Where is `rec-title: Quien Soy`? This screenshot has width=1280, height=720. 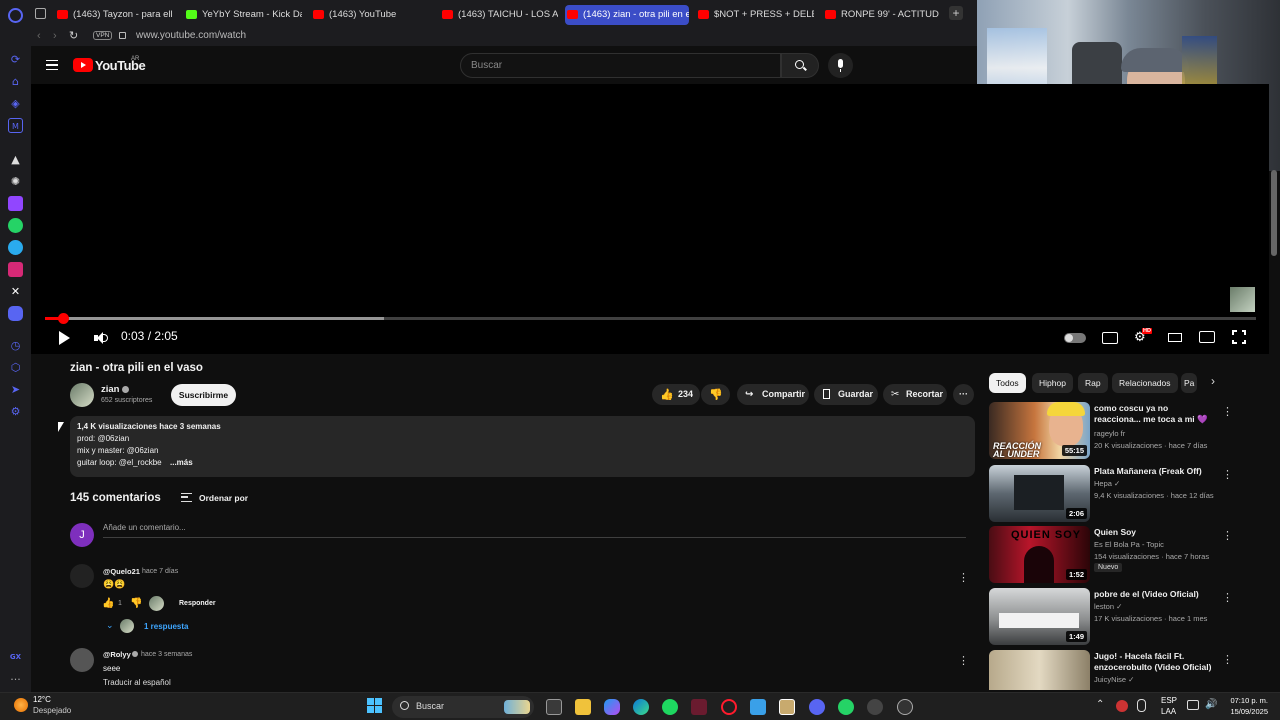 rec-title: Quien Soy is located at coordinates (1153, 532).